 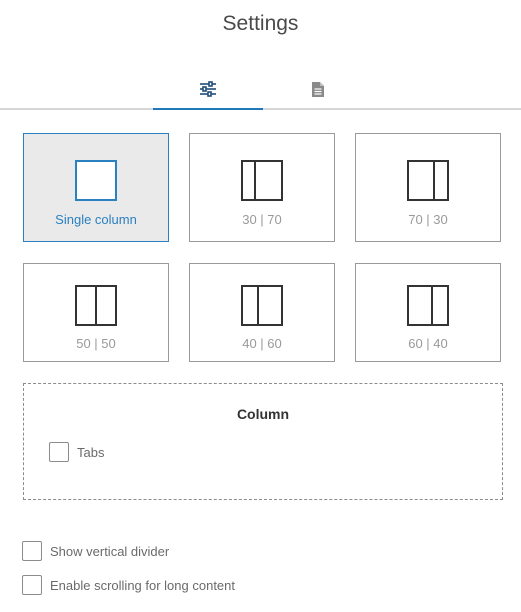 I want to click on vertical-divider-checkbox, so click(x=32, y=551).